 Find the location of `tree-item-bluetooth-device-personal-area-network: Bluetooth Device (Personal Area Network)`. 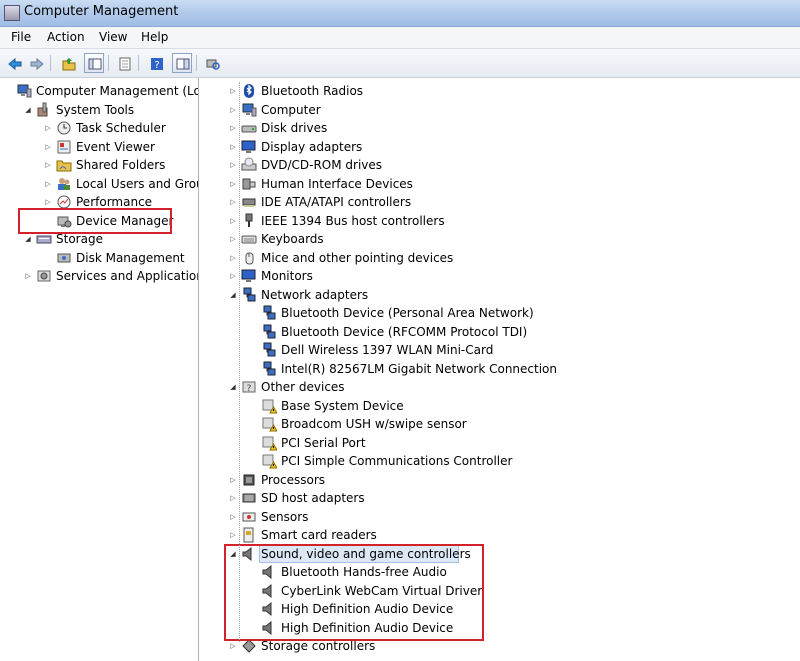

tree-item-bluetooth-device-personal-area-network: Bluetooth Device (Personal Area Network) is located at coordinates (523, 313).